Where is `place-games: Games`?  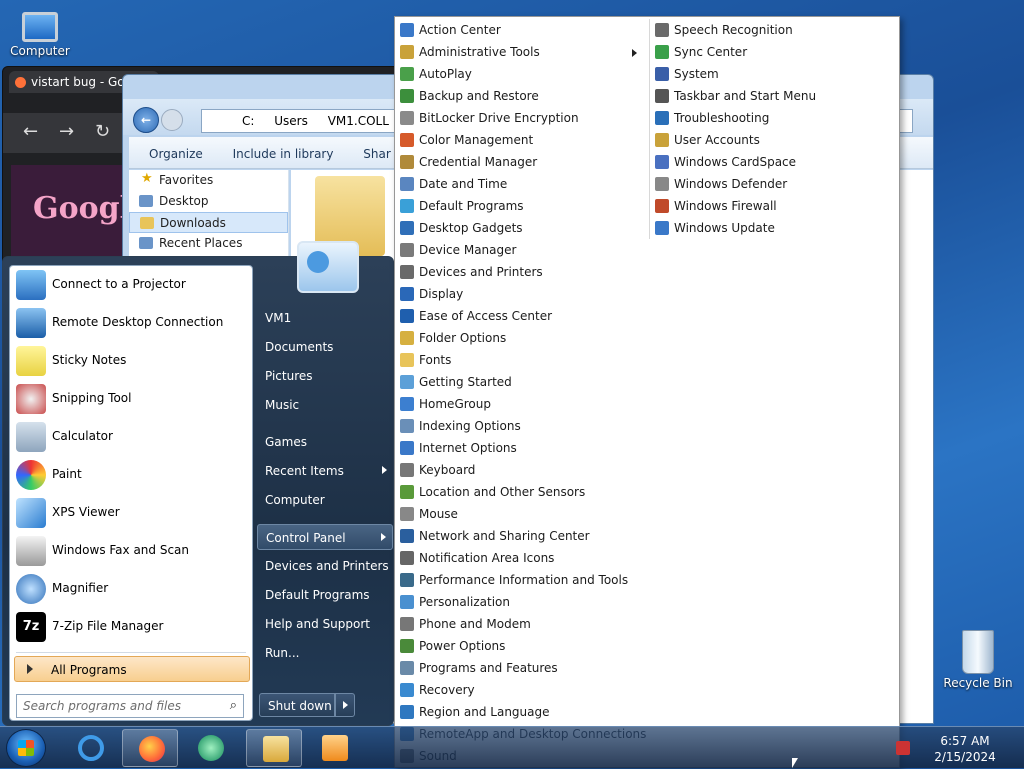 place-games: Games is located at coordinates (325, 442).